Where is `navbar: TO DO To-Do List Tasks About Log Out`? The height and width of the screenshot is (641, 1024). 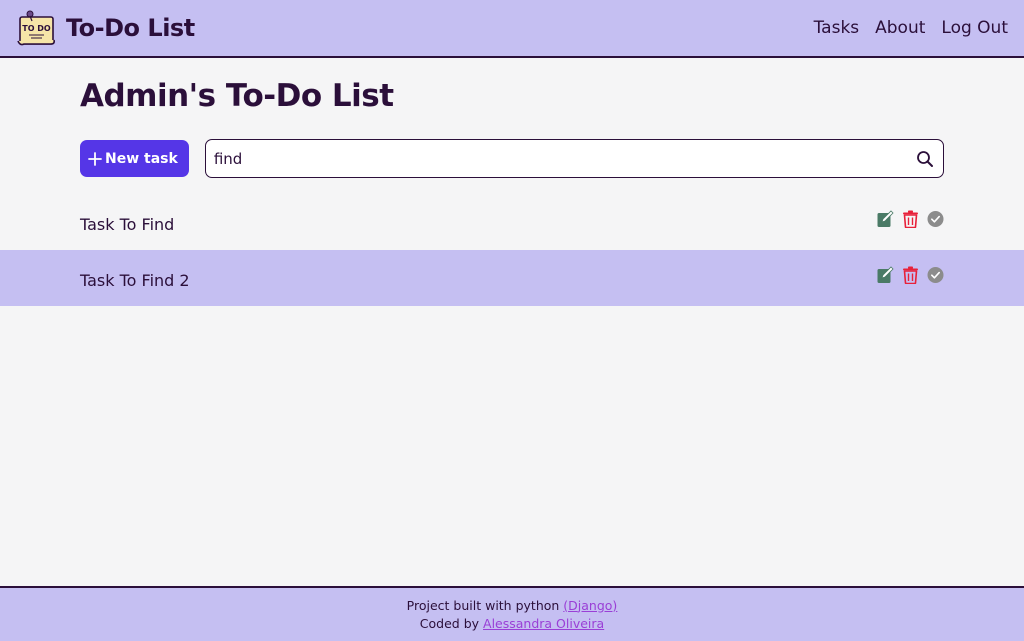
navbar: TO DO To-Do List Tasks About Log Out is located at coordinates (512, 29).